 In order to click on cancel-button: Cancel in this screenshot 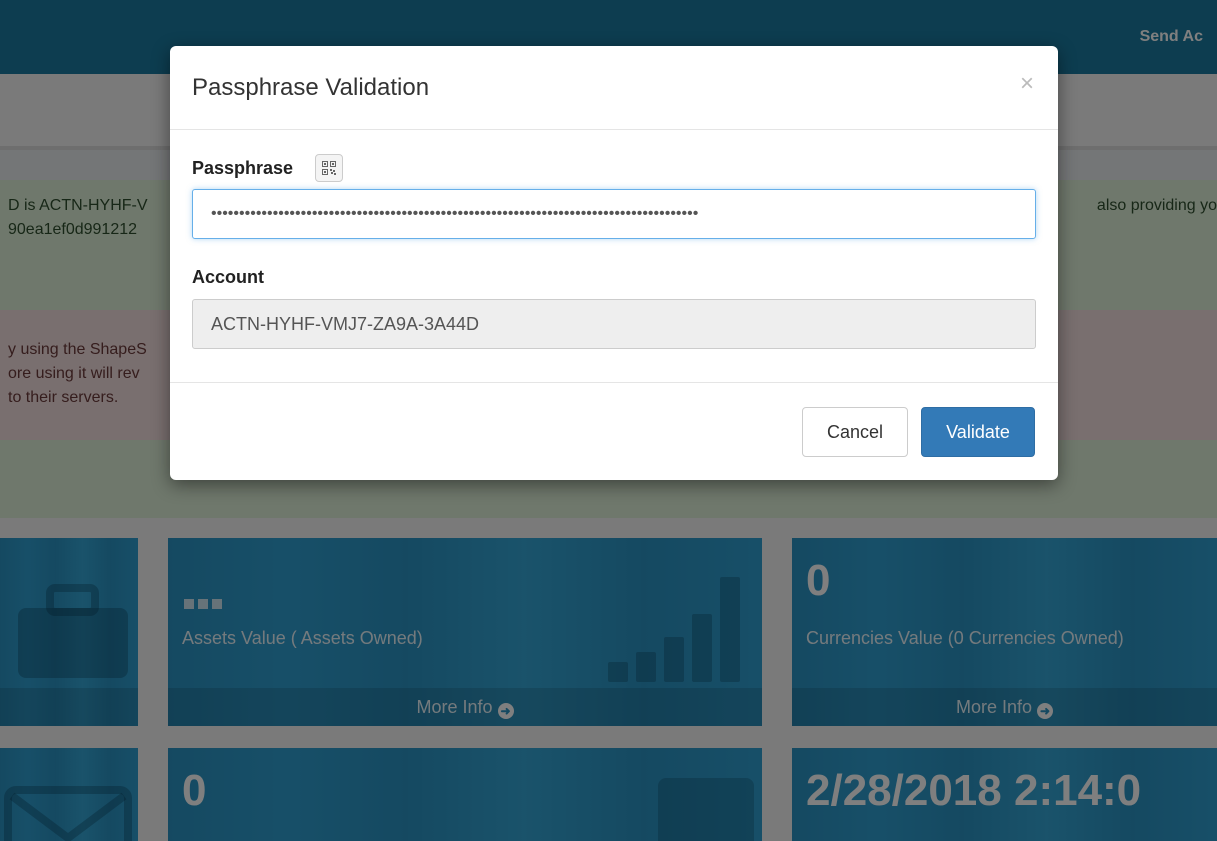, I will do `click(855, 432)`.